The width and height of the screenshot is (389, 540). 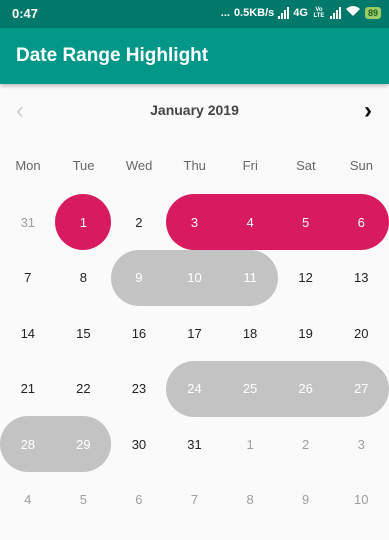 What do you see at coordinates (353, 12) in the screenshot?
I see `wifi-icon` at bounding box center [353, 12].